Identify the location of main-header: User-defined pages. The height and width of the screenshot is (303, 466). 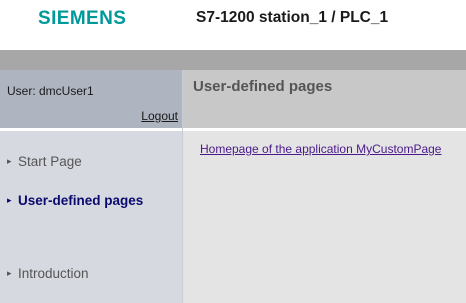
(324, 99).